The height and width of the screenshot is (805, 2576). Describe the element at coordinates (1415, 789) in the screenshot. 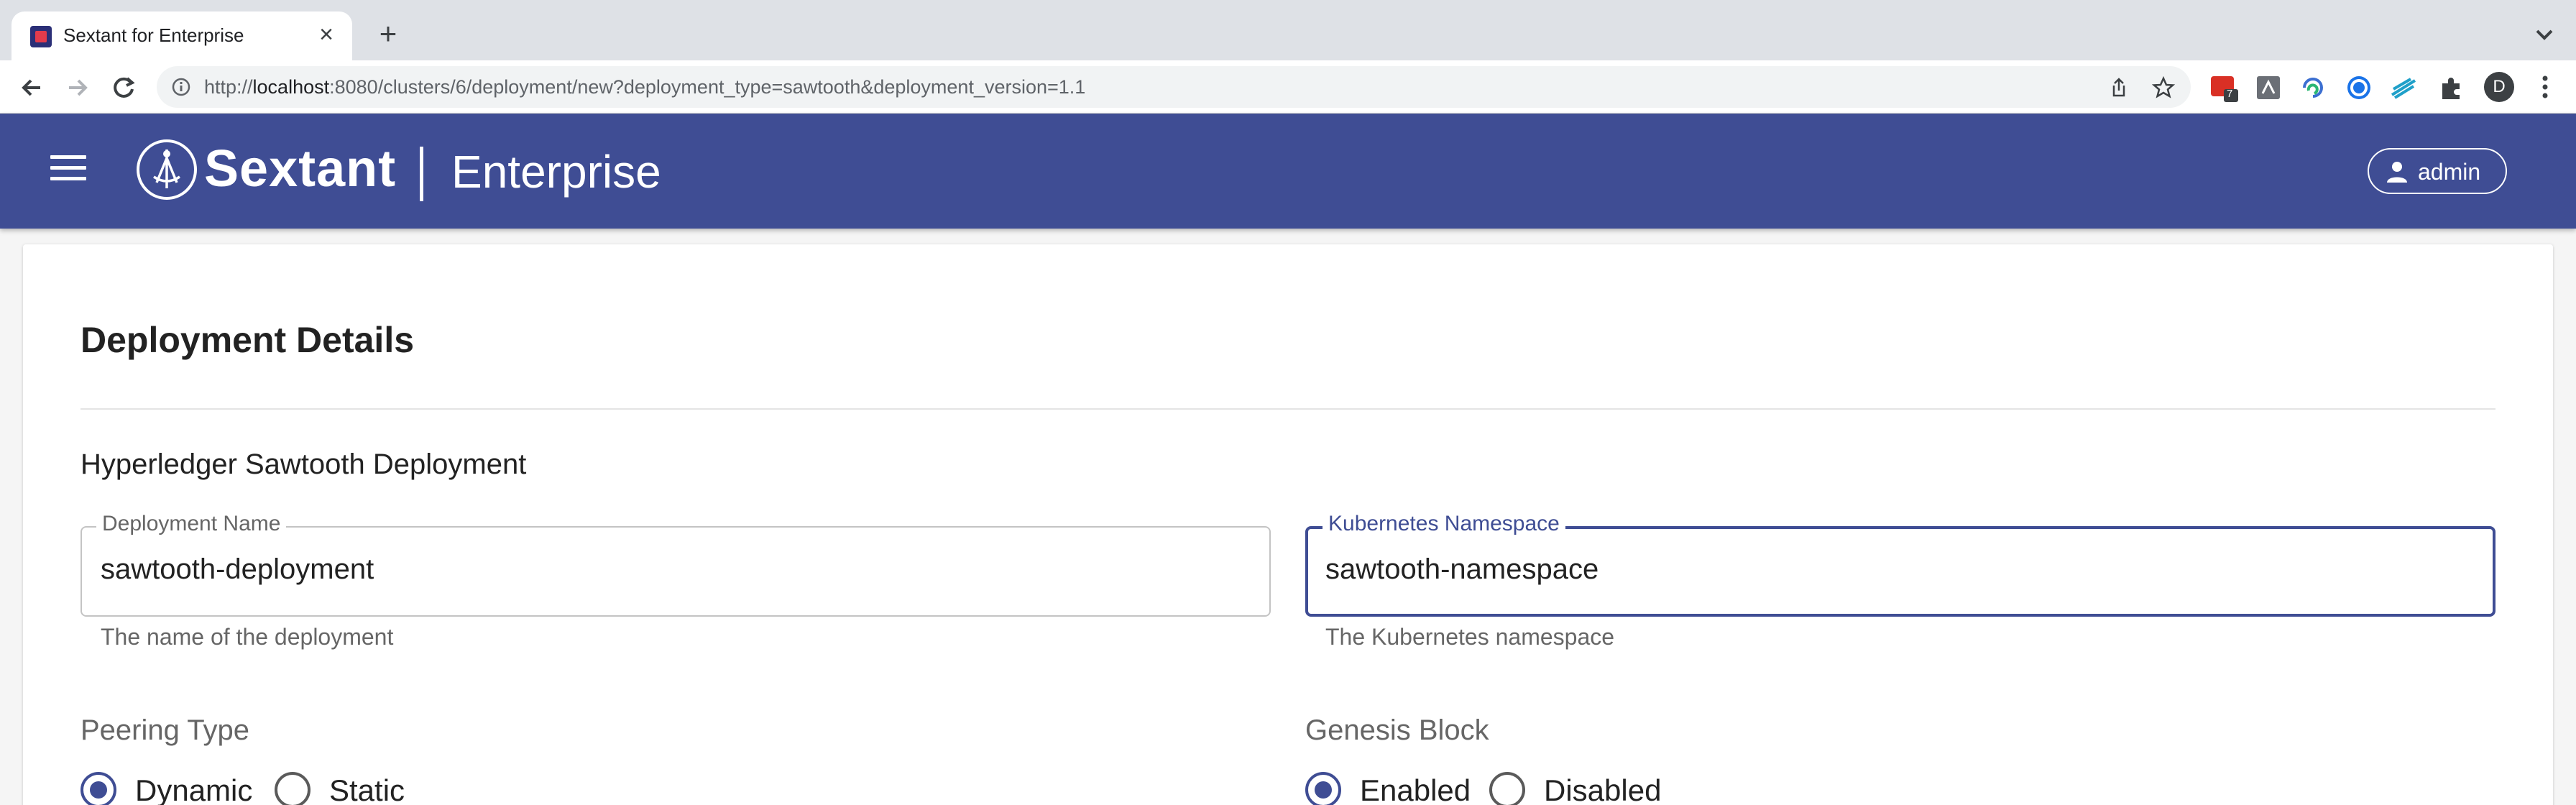

I see `genesis-enabled-label: Enabled` at that location.